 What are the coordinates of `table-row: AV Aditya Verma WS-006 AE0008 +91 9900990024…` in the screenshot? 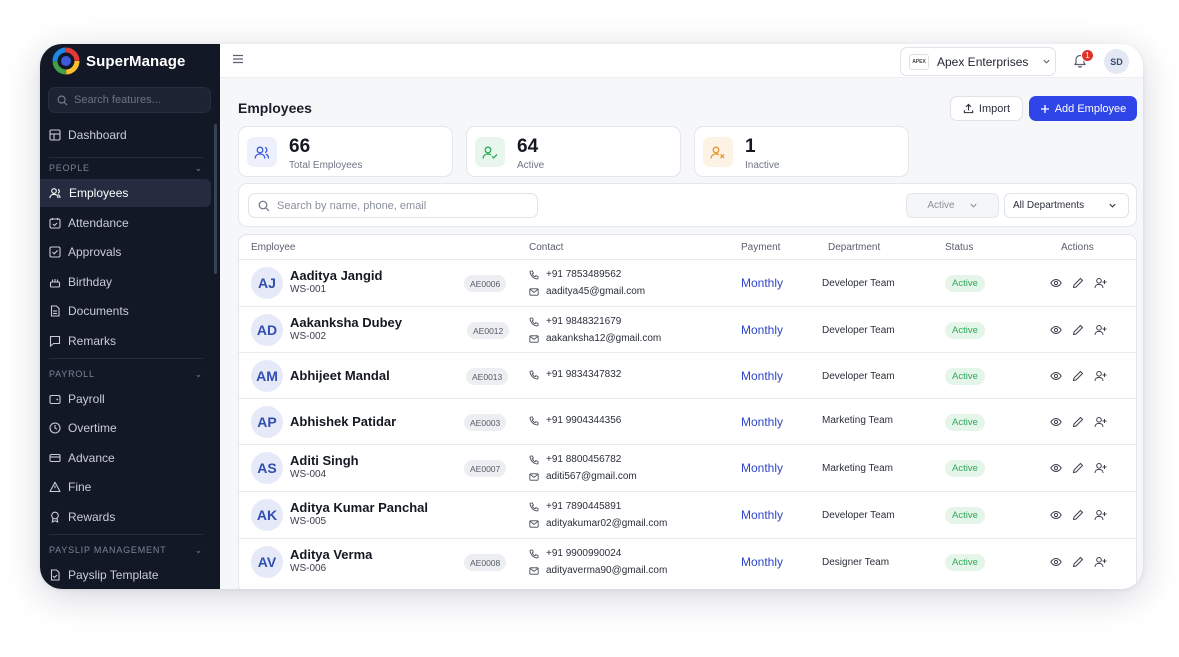 It's located at (687, 561).